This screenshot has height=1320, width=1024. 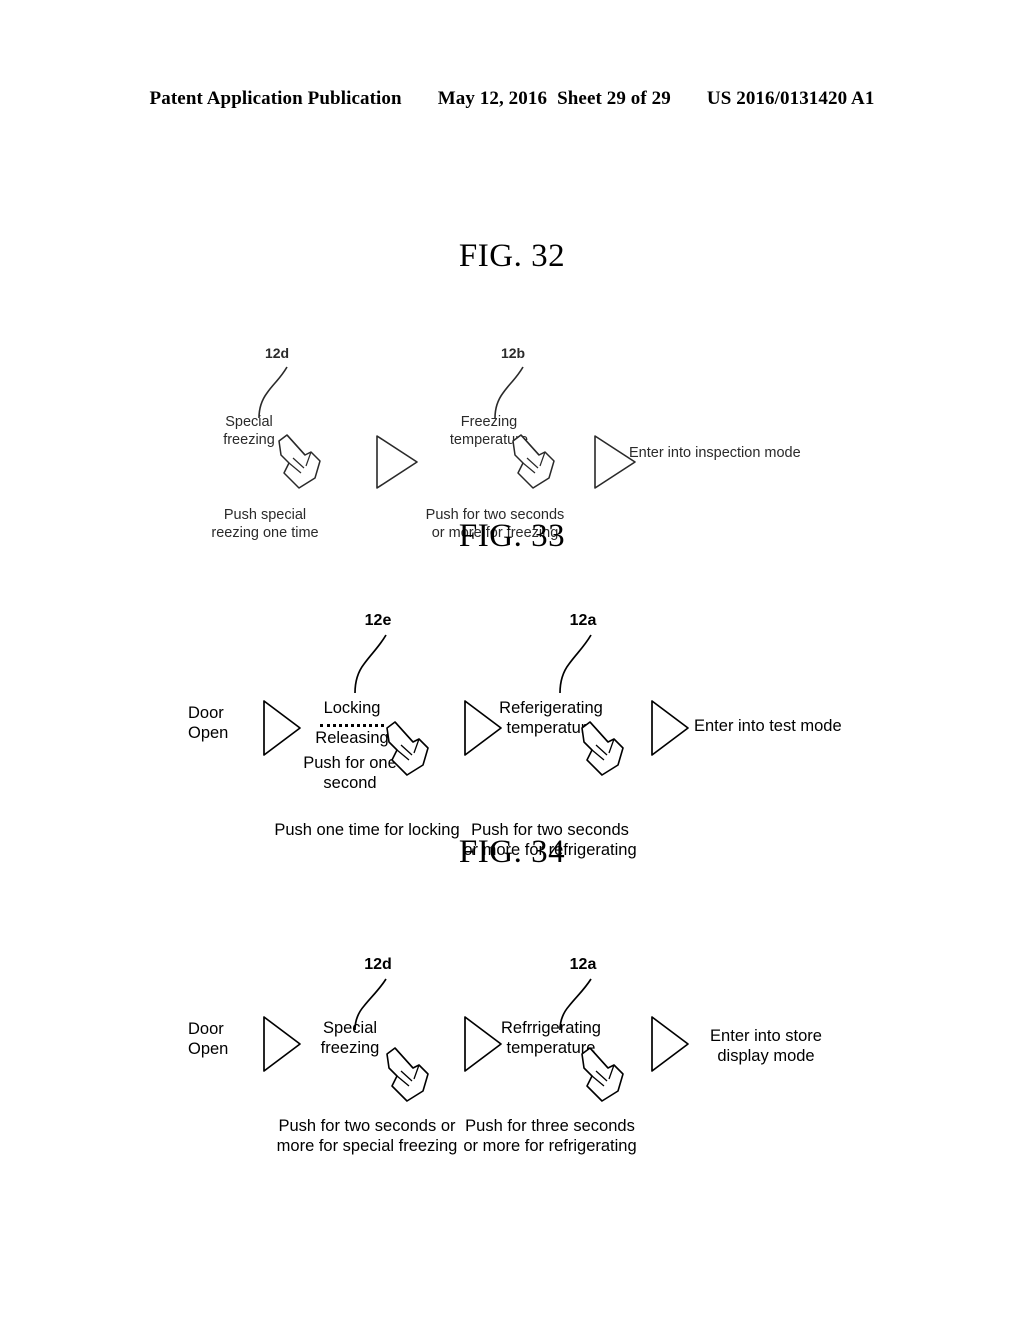 I want to click on figure-34-title: FIG. 34, so click(x=512, y=852).